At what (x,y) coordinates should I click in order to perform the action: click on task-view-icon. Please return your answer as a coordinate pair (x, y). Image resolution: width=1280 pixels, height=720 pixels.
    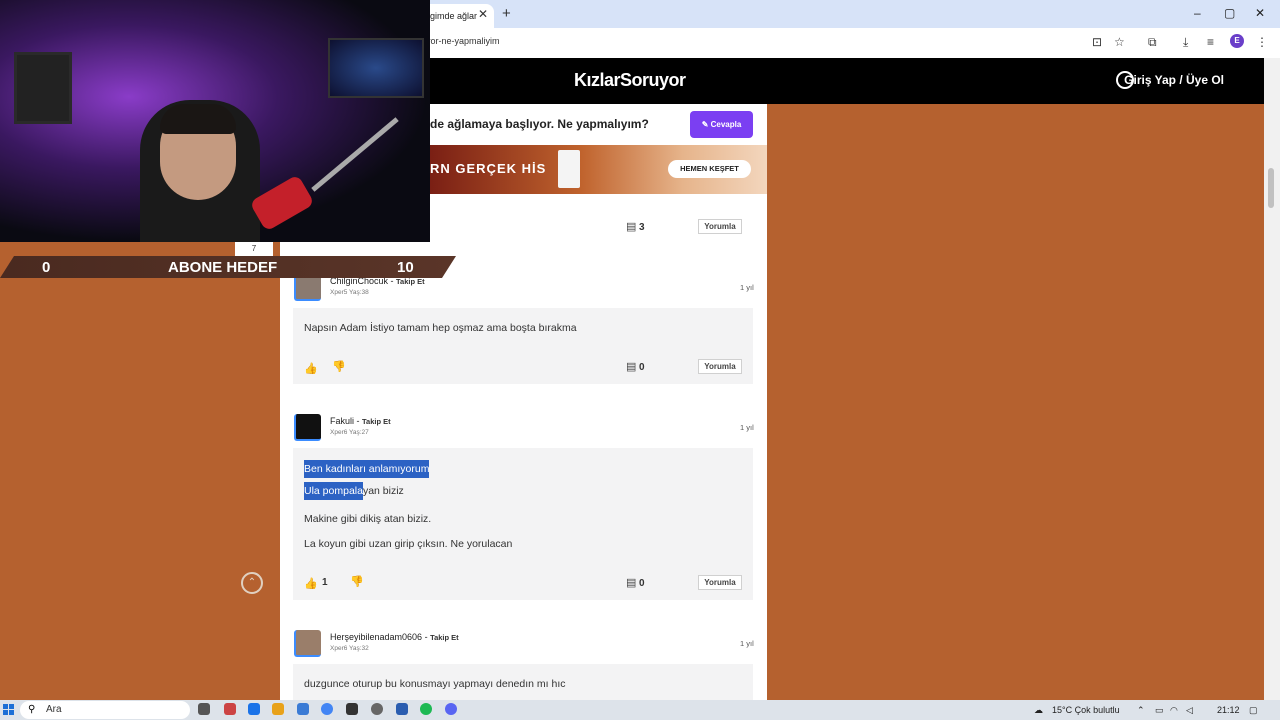
    Looking at the image, I should click on (204, 709).